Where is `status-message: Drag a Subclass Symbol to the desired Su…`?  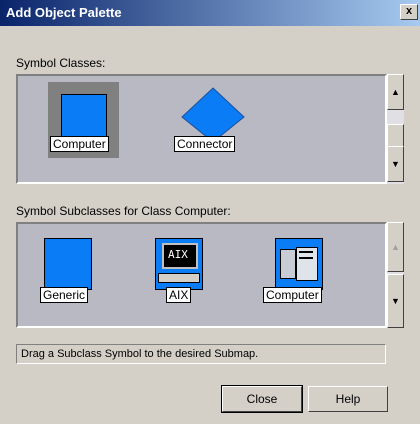 status-message: Drag a Subclass Symbol to the desired Su… is located at coordinates (201, 354).